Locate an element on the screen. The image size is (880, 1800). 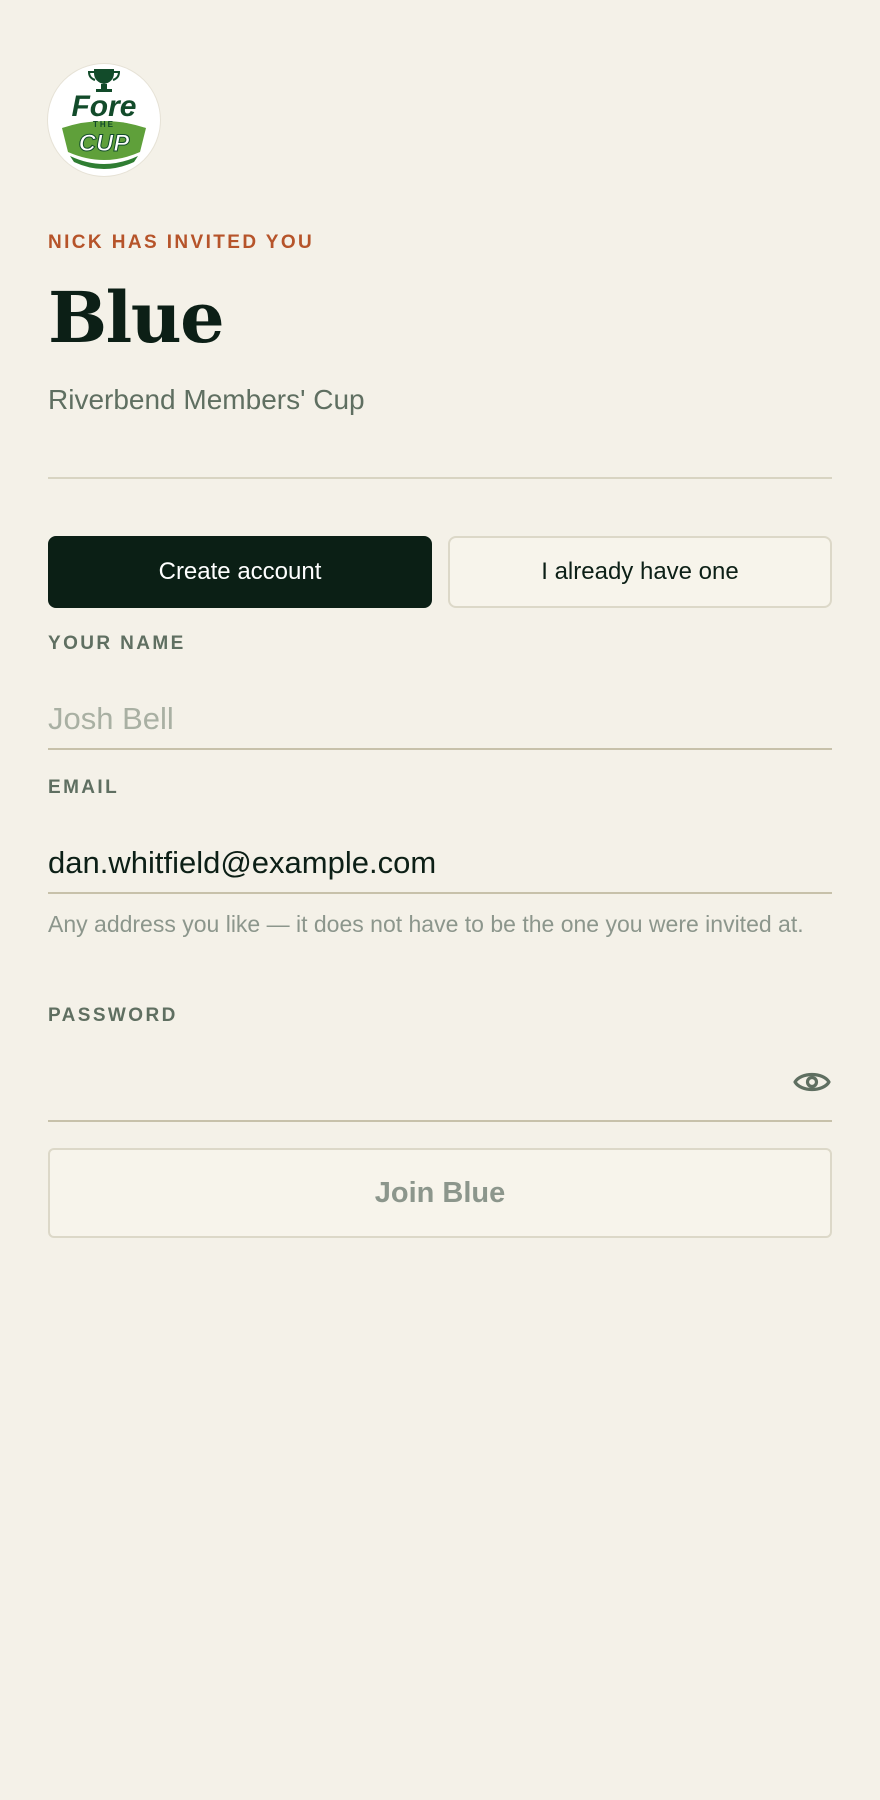
page-title: Blue is located at coordinates (136, 317).